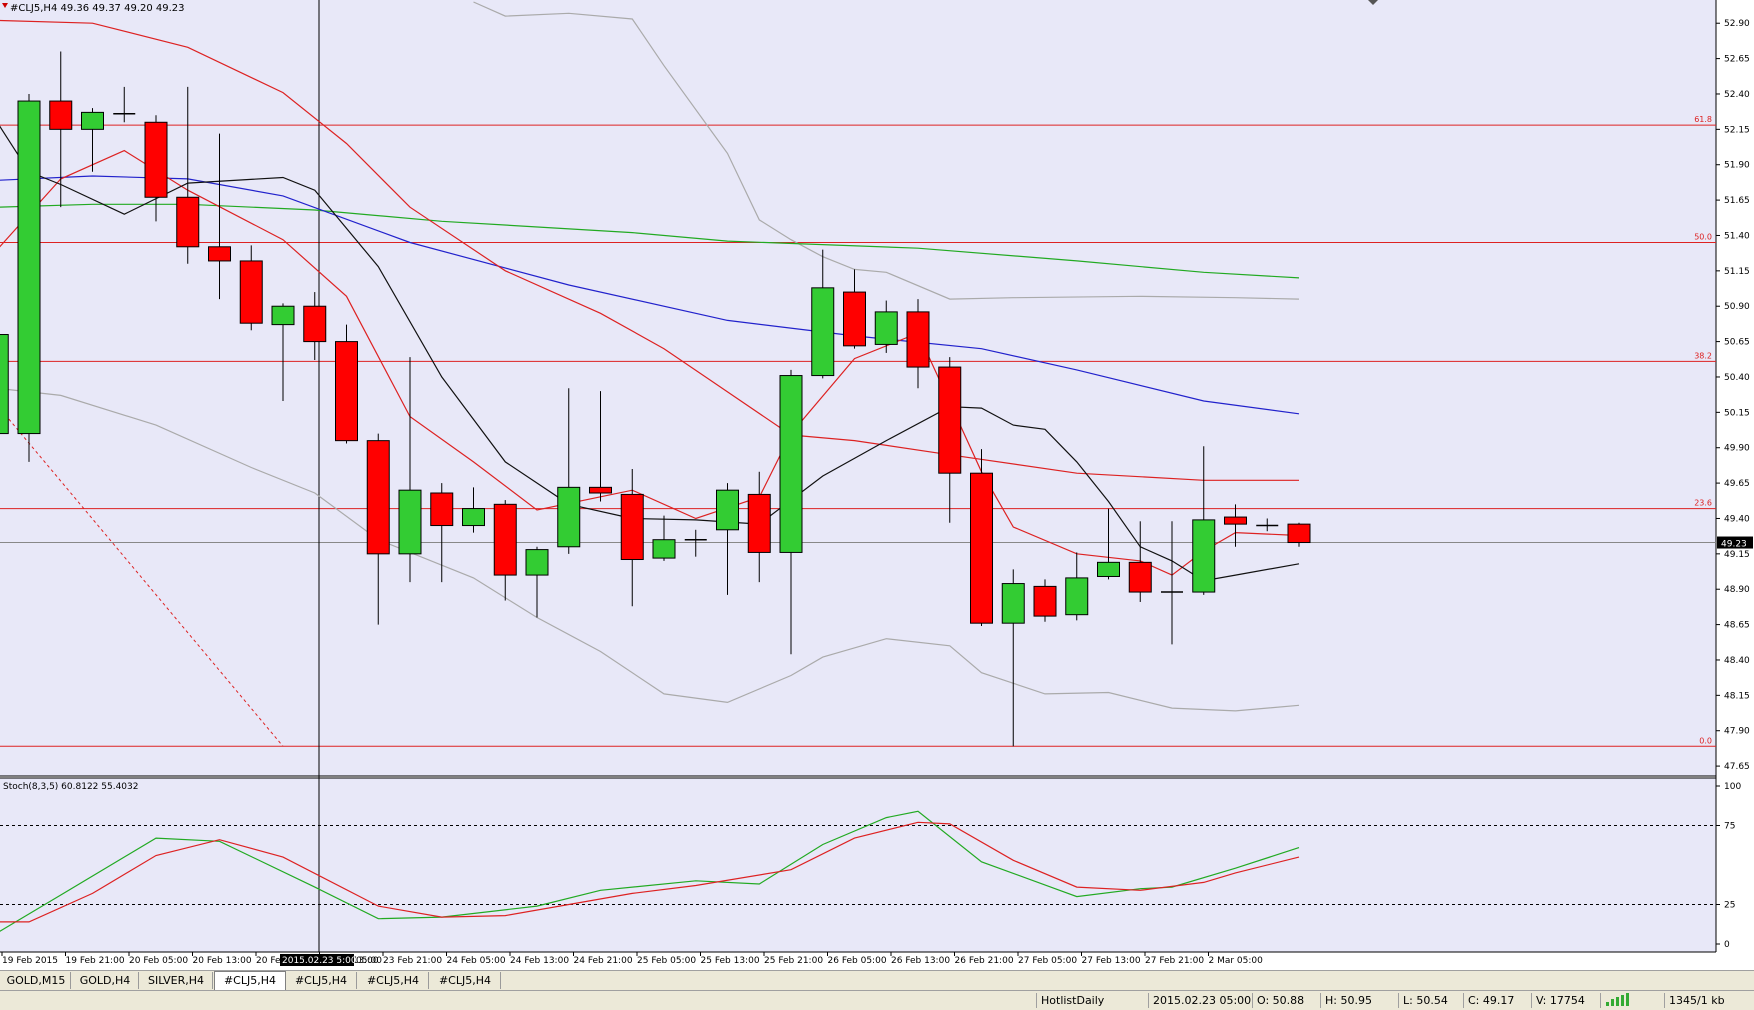 The height and width of the screenshot is (1010, 1754). What do you see at coordinates (476, 961) in the screenshot?
I see `time-tick-label: 24 Feb 05:00` at bounding box center [476, 961].